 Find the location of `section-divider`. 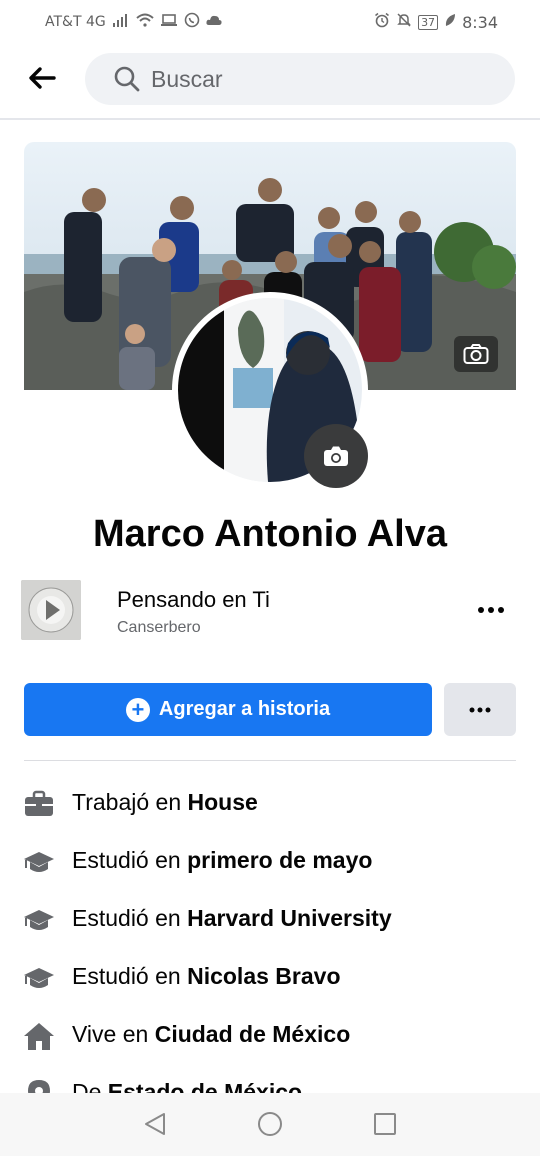

section-divider is located at coordinates (270, 760).